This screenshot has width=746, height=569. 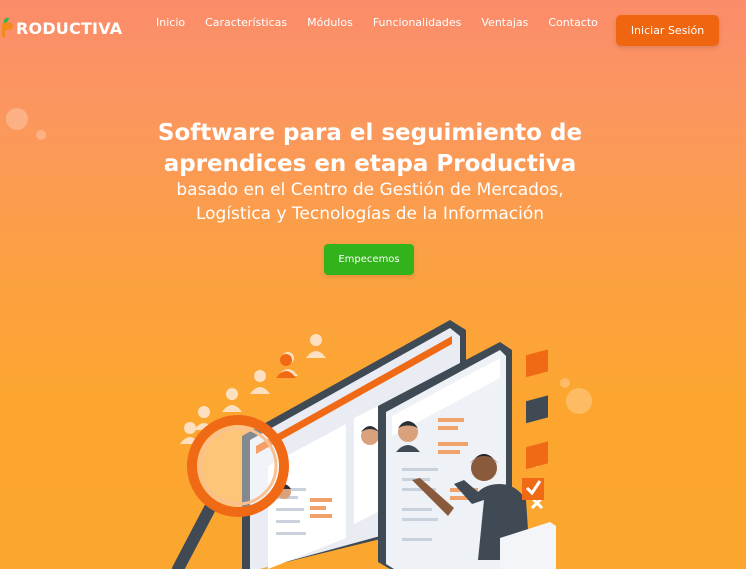 What do you see at coordinates (370, 133) in the screenshot?
I see `hero-title-line1: Software para el seguimiento de` at bounding box center [370, 133].